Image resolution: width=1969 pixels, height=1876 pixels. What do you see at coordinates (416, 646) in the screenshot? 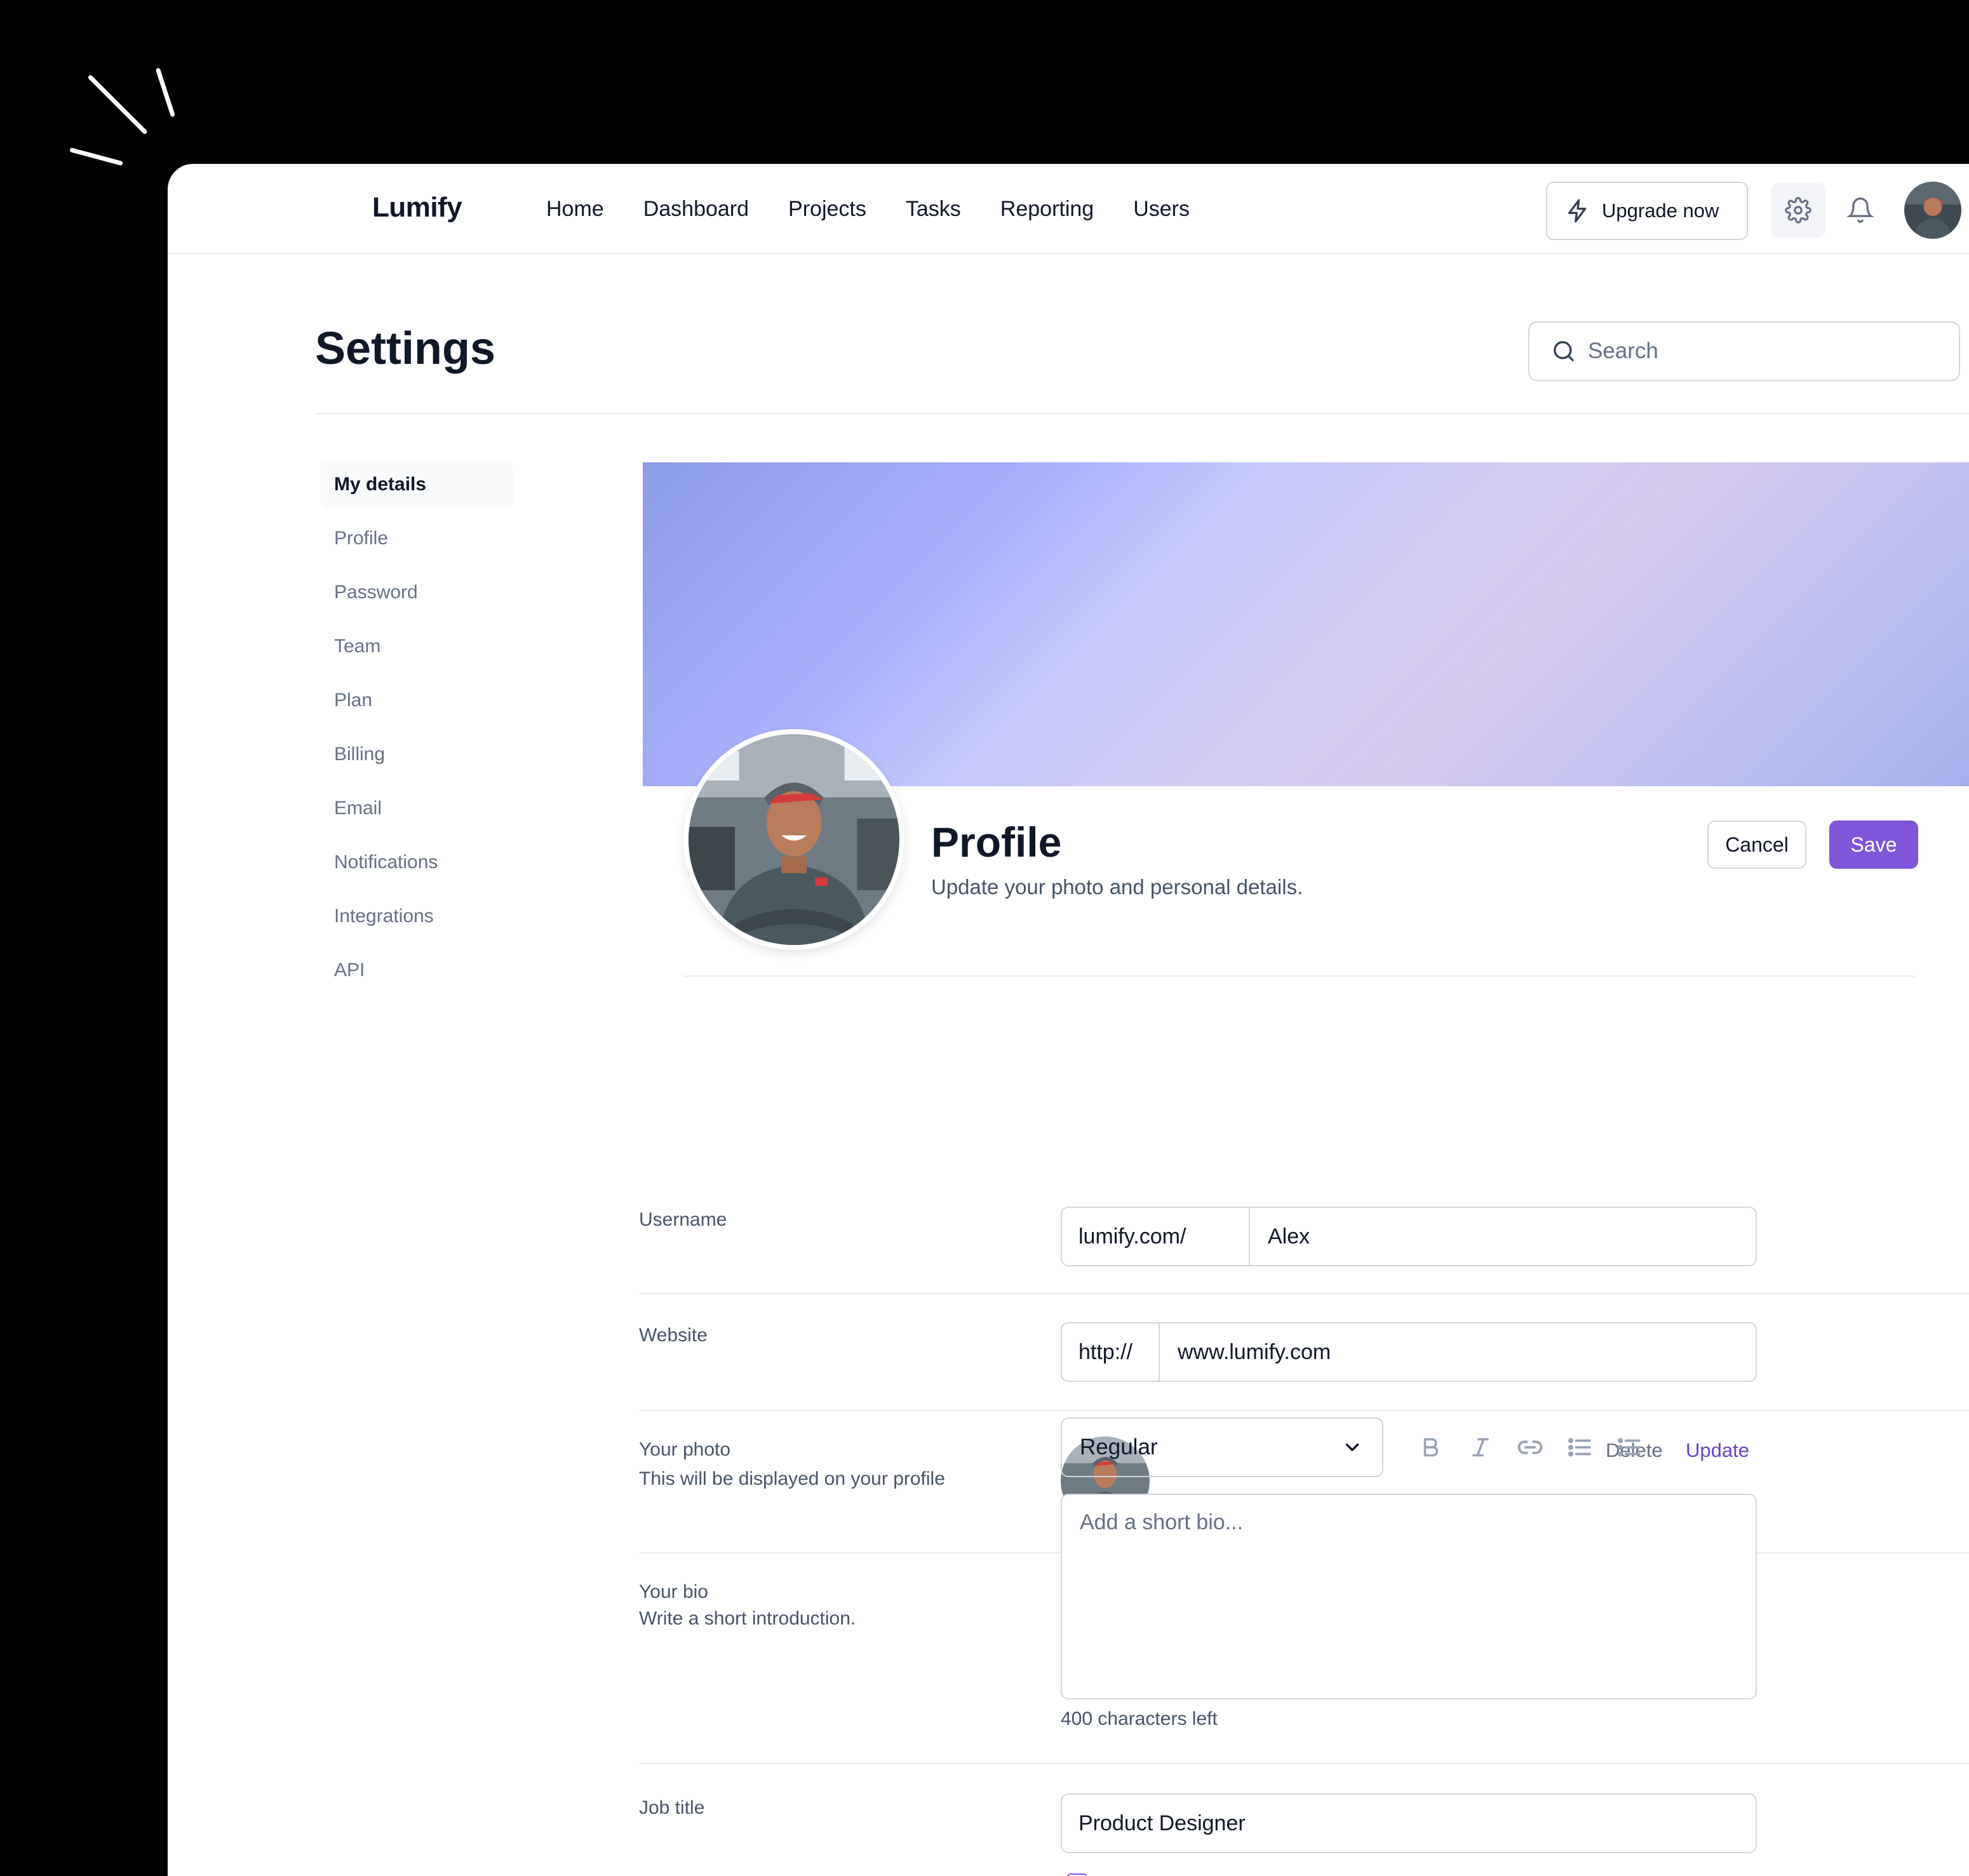
I see `sidebar-item-team: Team` at bounding box center [416, 646].